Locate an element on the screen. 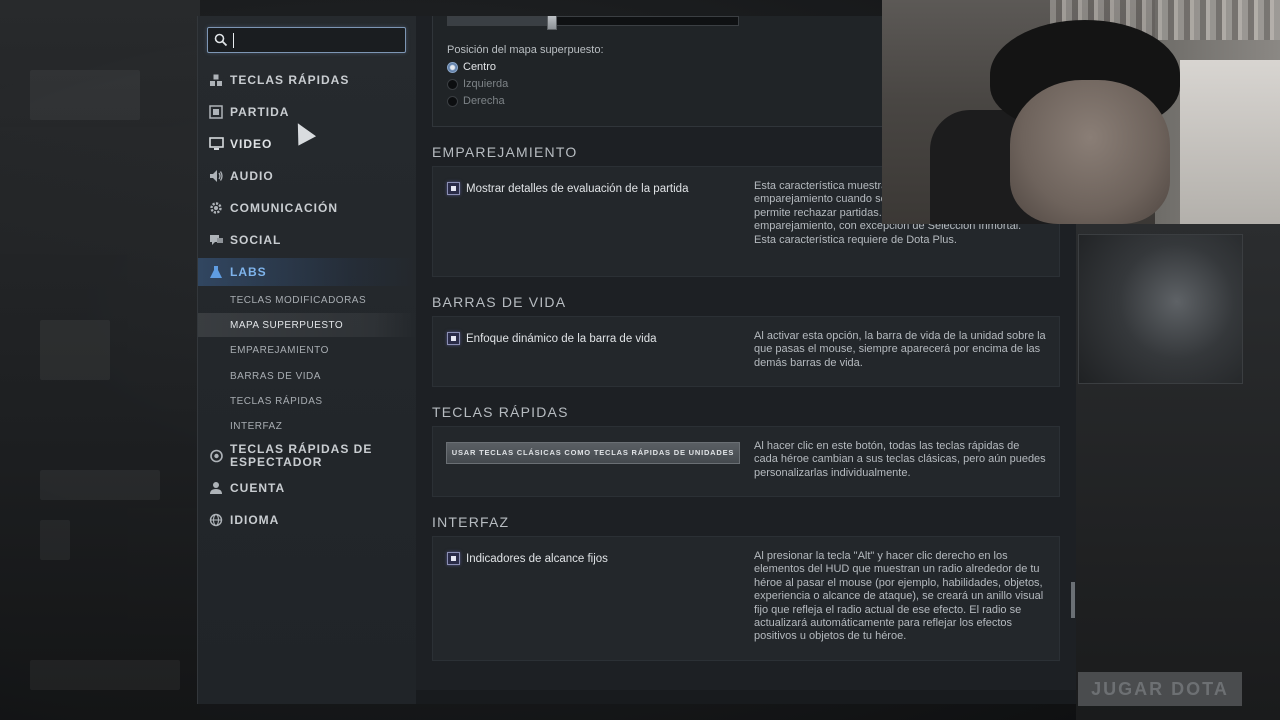 Image resolution: width=1280 pixels, height=720 pixels. section-title-barras-de-vida: BARRAS DE VIDA is located at coordinates (499, 302).